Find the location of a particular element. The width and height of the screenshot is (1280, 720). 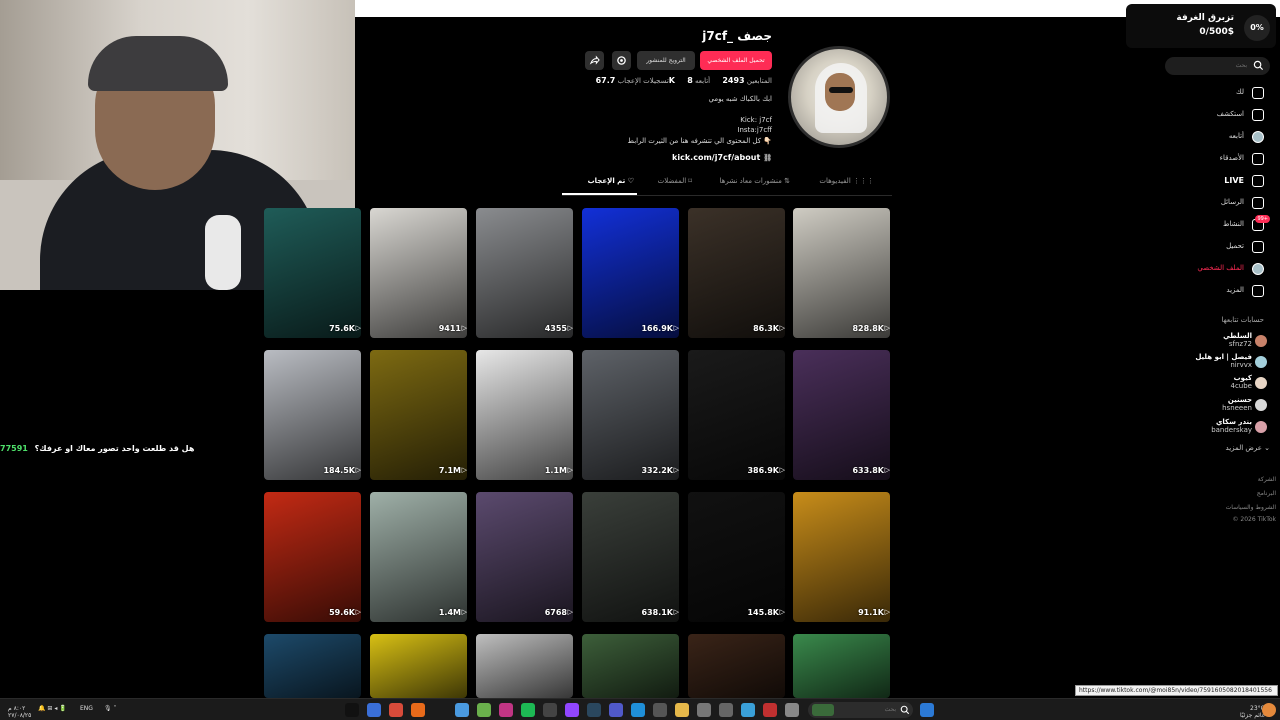

taskbar-search-input is located at coordinates (867, 710).